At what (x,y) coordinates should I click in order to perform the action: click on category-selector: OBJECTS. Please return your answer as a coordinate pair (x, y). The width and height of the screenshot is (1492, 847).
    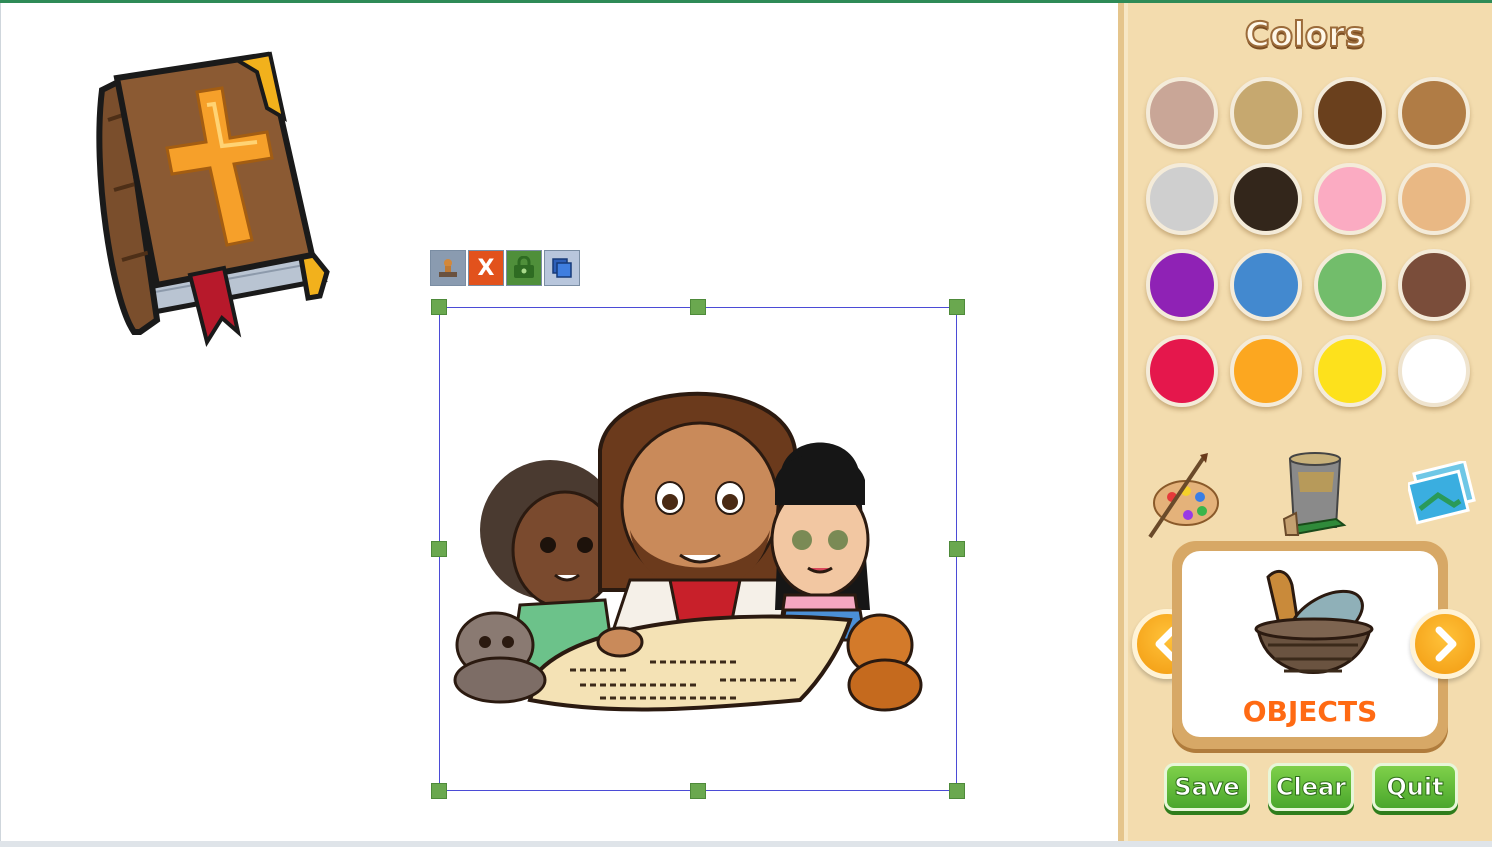
    Looking at the image, I should click on (1310, 645).